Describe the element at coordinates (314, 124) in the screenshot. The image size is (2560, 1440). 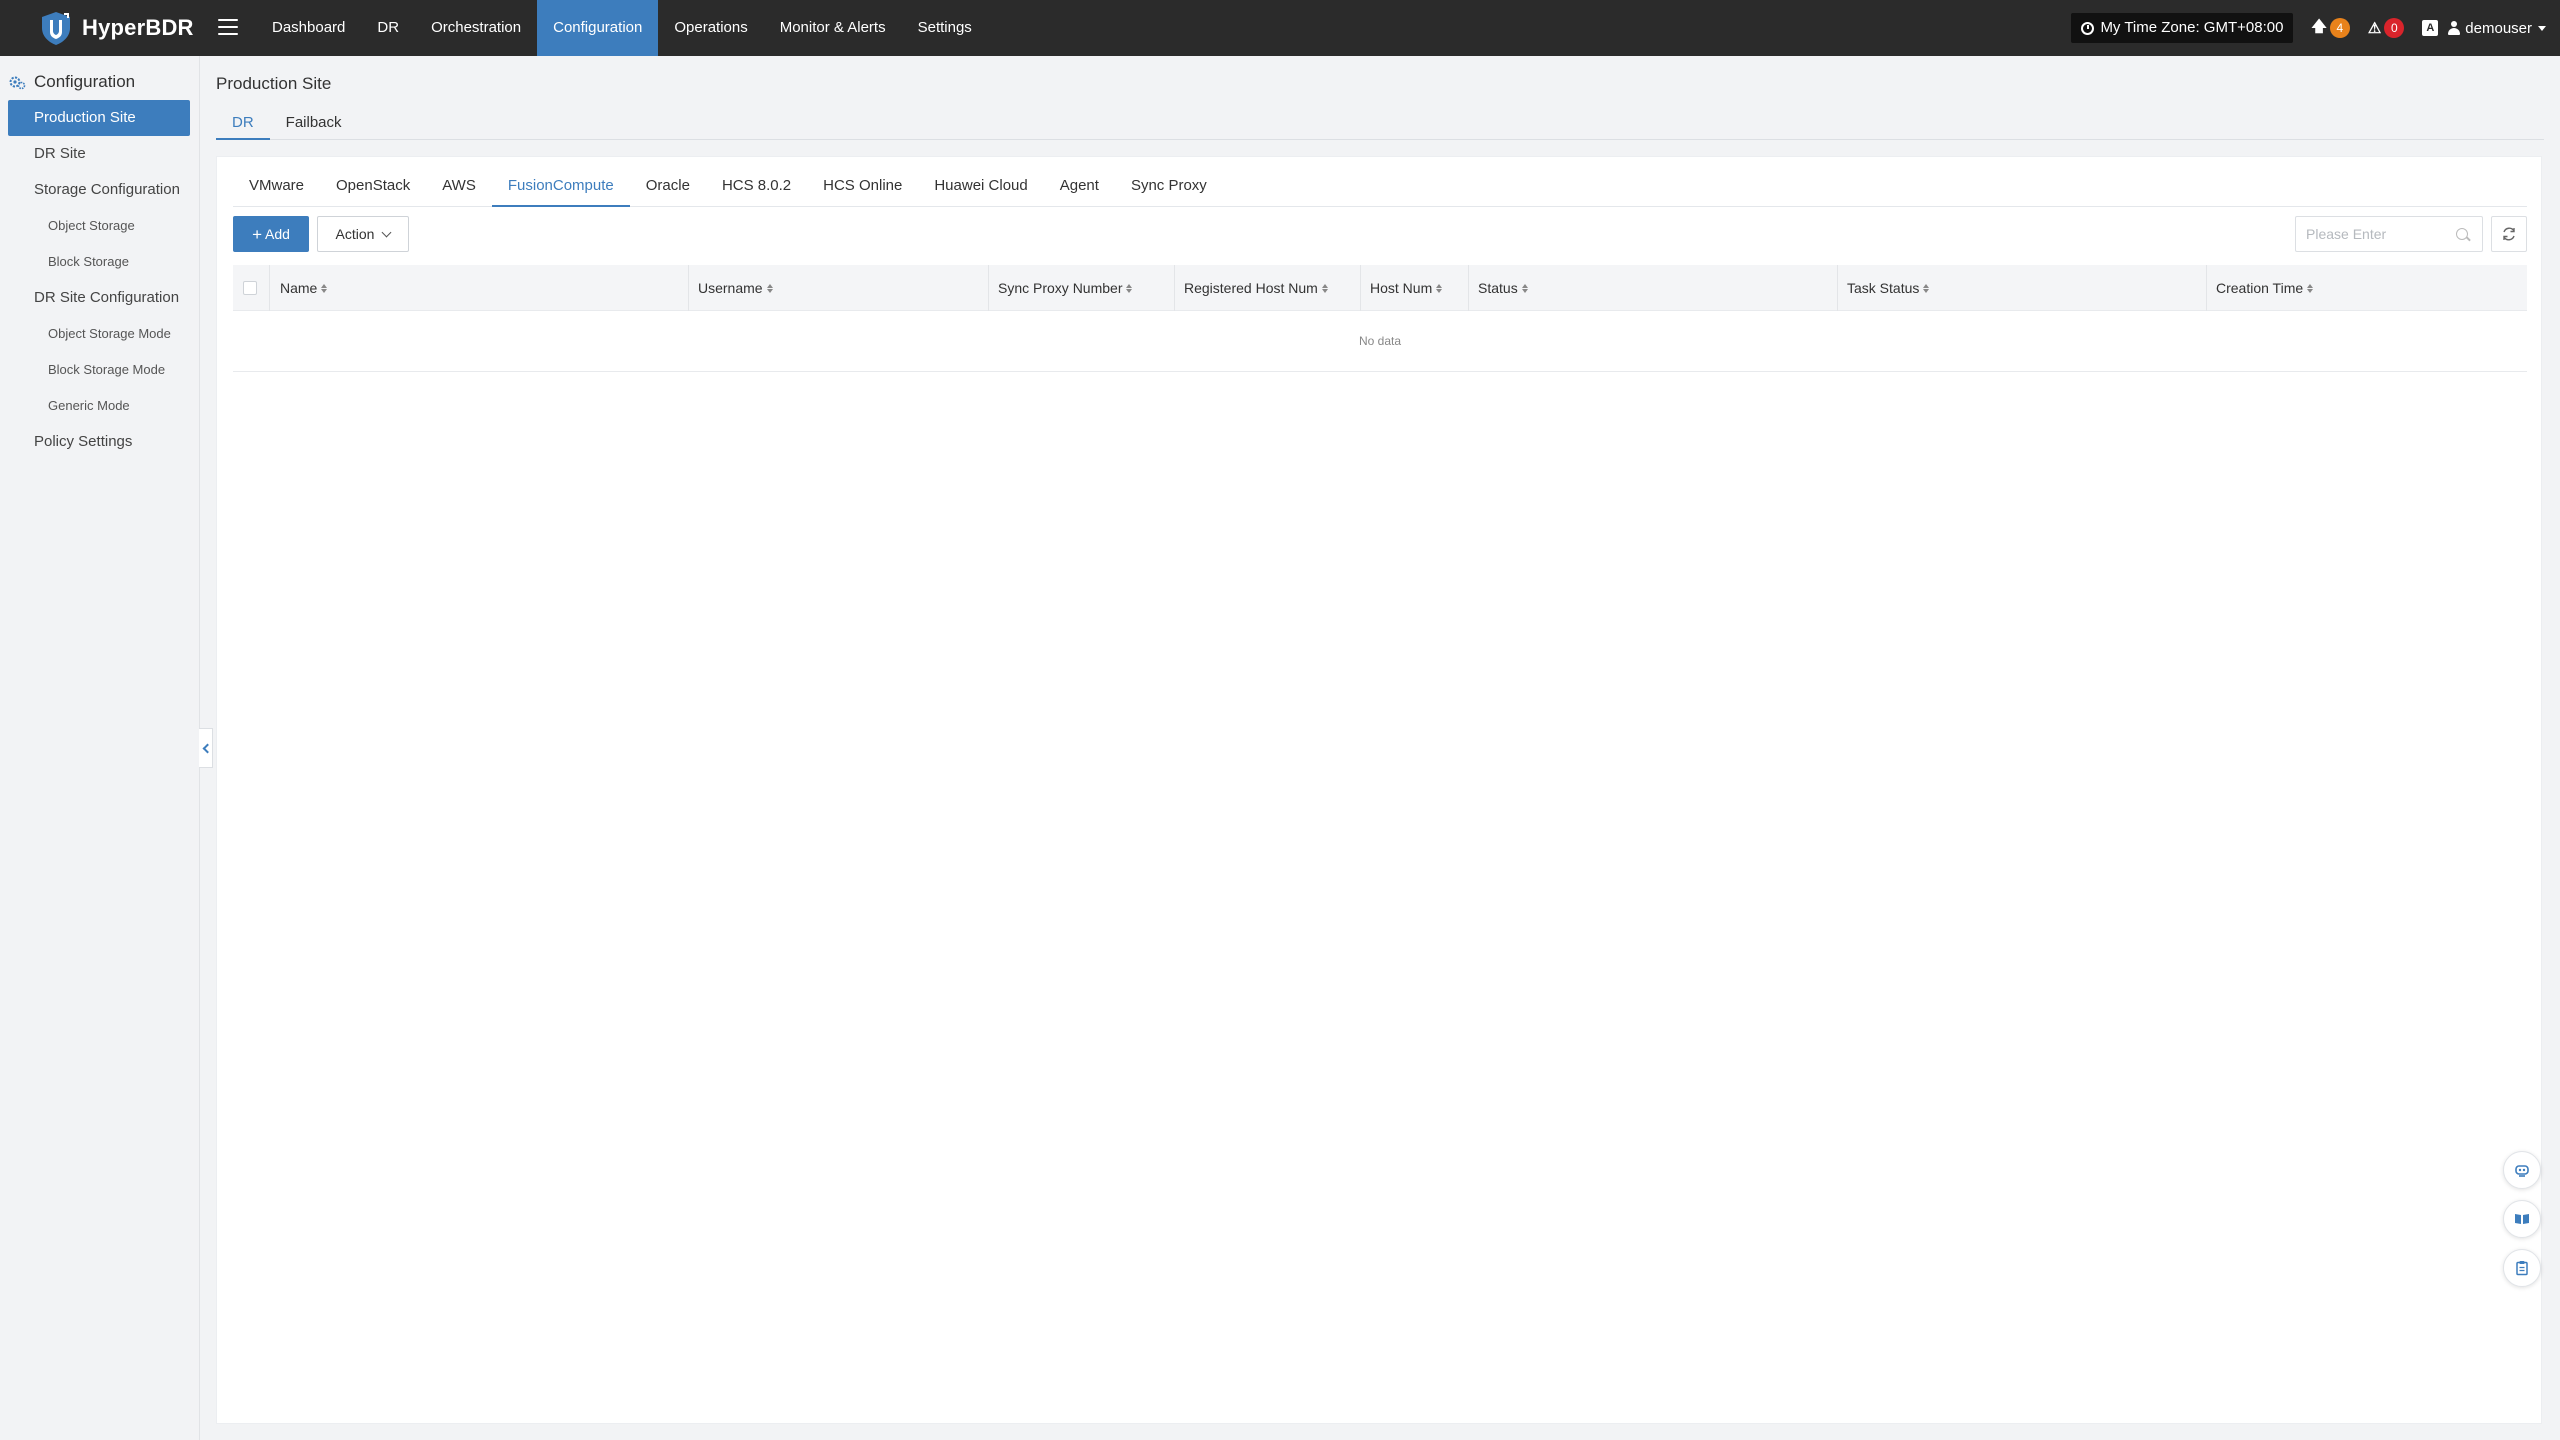
I see `tab-failback: Failback` at that location.